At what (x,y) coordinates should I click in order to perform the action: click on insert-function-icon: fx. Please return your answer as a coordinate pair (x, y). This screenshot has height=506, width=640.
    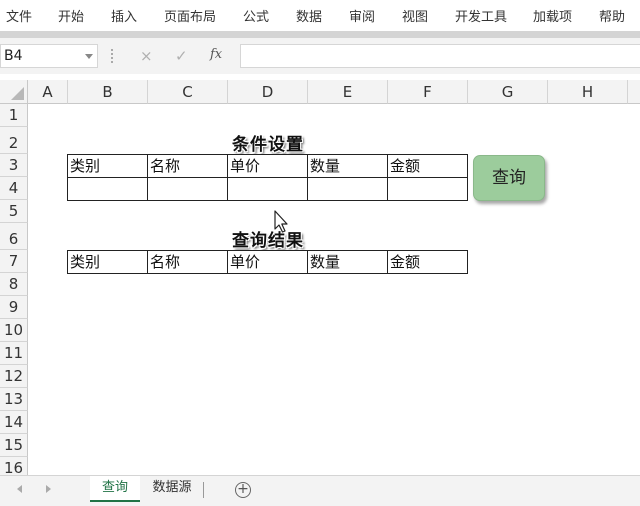
    Looking at the image, I should click on (216, 54).